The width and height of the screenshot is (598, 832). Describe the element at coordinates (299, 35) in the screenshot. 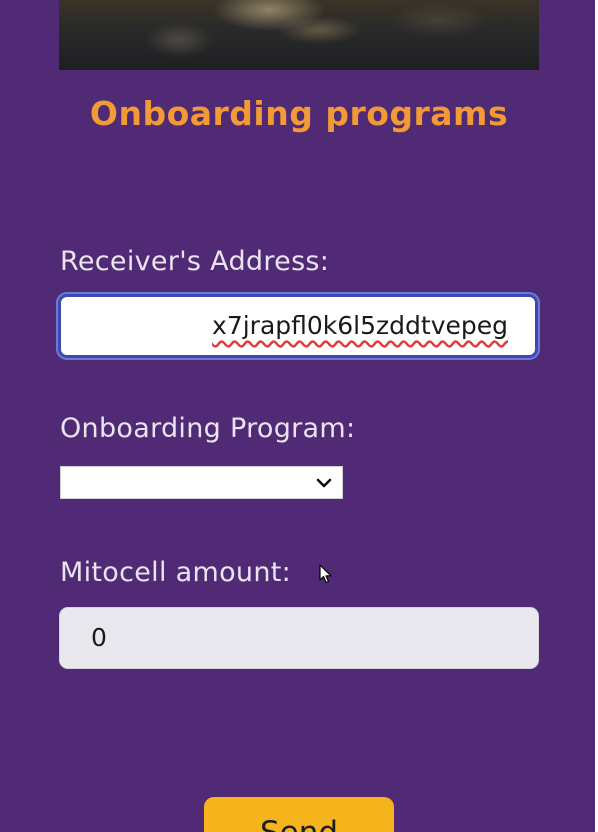

I see `header-photo` at that location.